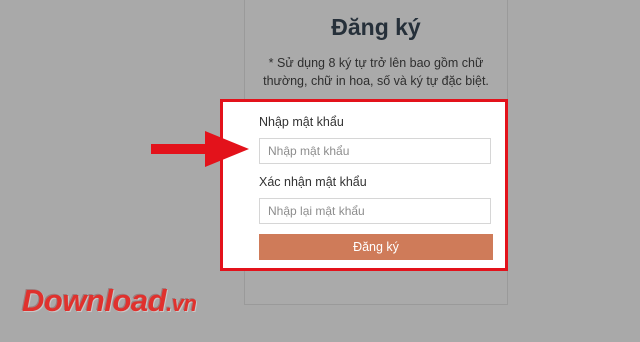 The height and width of the screenshot is (342, 640). What do you see at coordinates (375, 211) in the screenshot?
I see `confirm-password-input` at bounding box center [375, 211].